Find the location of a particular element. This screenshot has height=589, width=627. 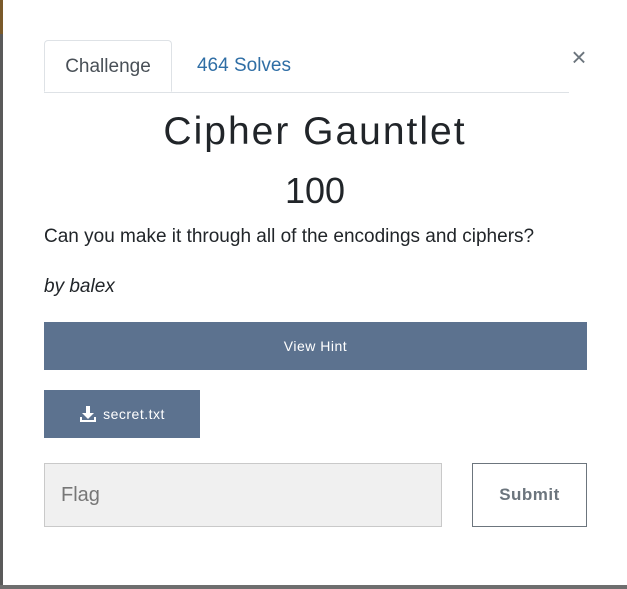

challenge-name: Cipher Gauntlet is located at coordinates (315, 131).